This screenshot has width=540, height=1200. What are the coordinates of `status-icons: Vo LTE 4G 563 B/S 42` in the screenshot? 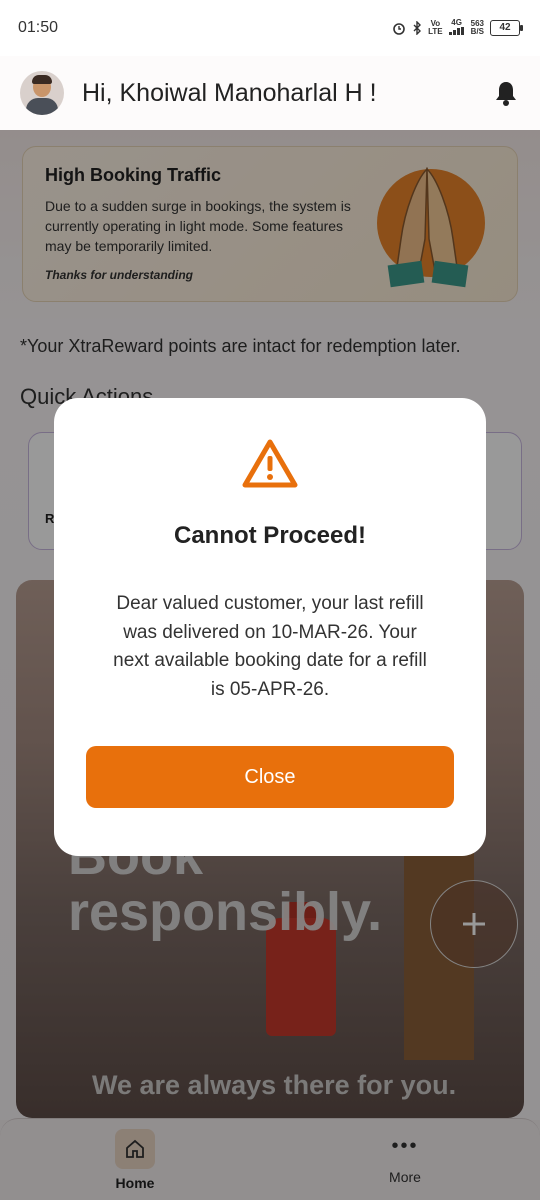 It's located at (457, 28).